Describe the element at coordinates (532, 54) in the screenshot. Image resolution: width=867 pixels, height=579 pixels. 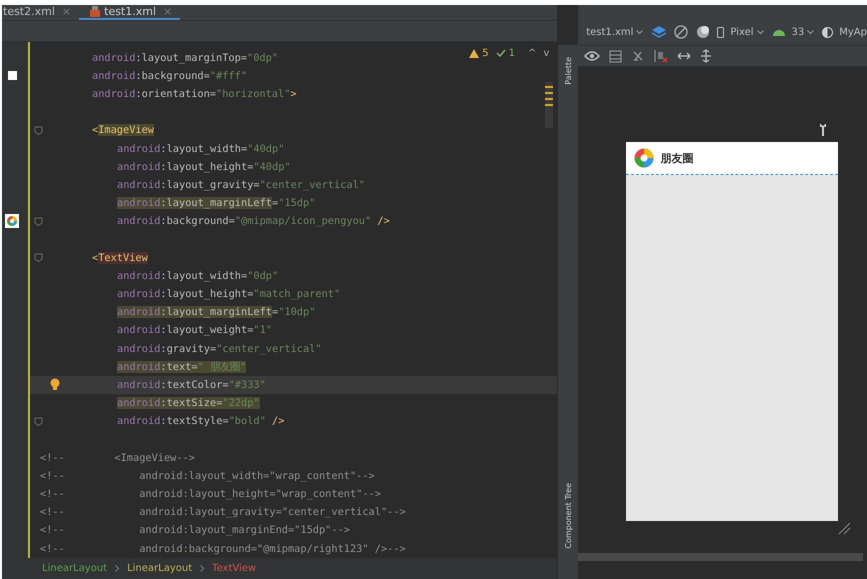
I see `previous-highlight-button: ^` at that location.